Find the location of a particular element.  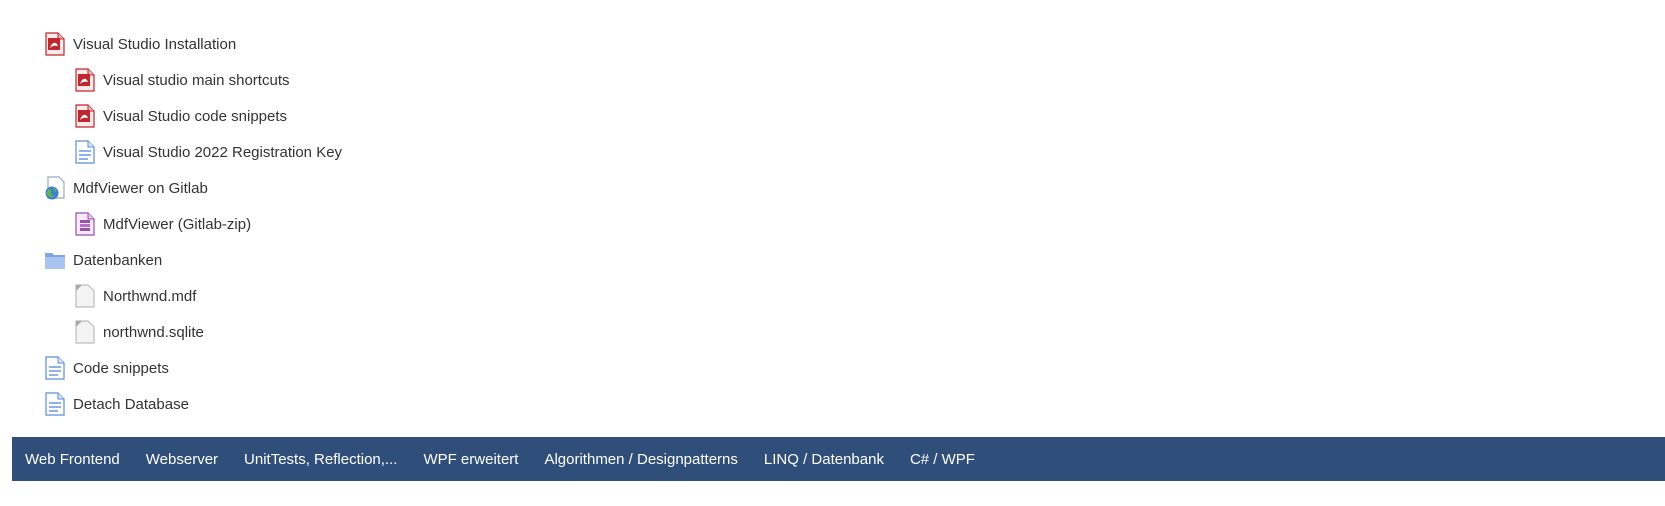

tree-item-datenbanken: Datenbanken is located at coordinates (193, 260).